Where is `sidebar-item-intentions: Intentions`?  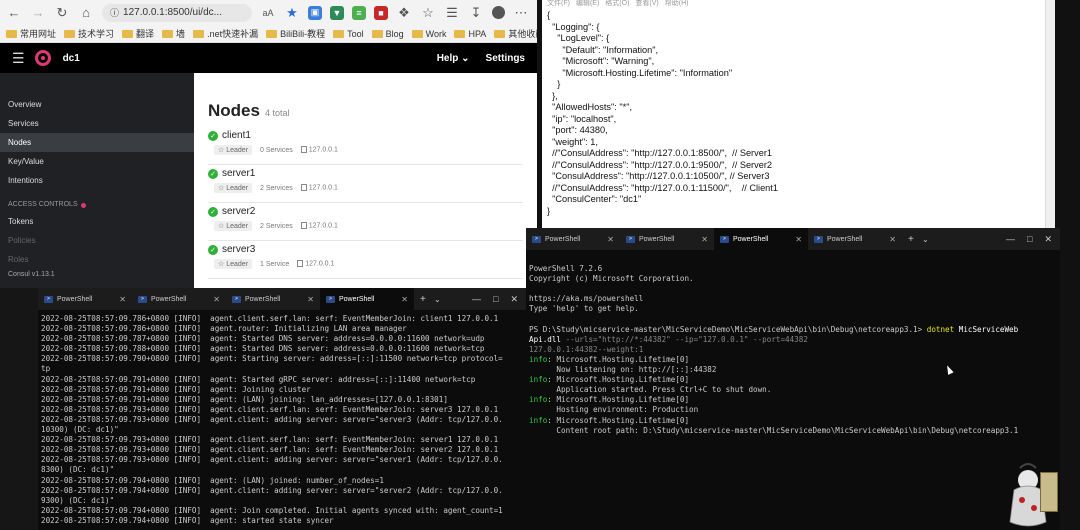
sidebar-item-intentions: Intentions is located at coordinates (97, 180).